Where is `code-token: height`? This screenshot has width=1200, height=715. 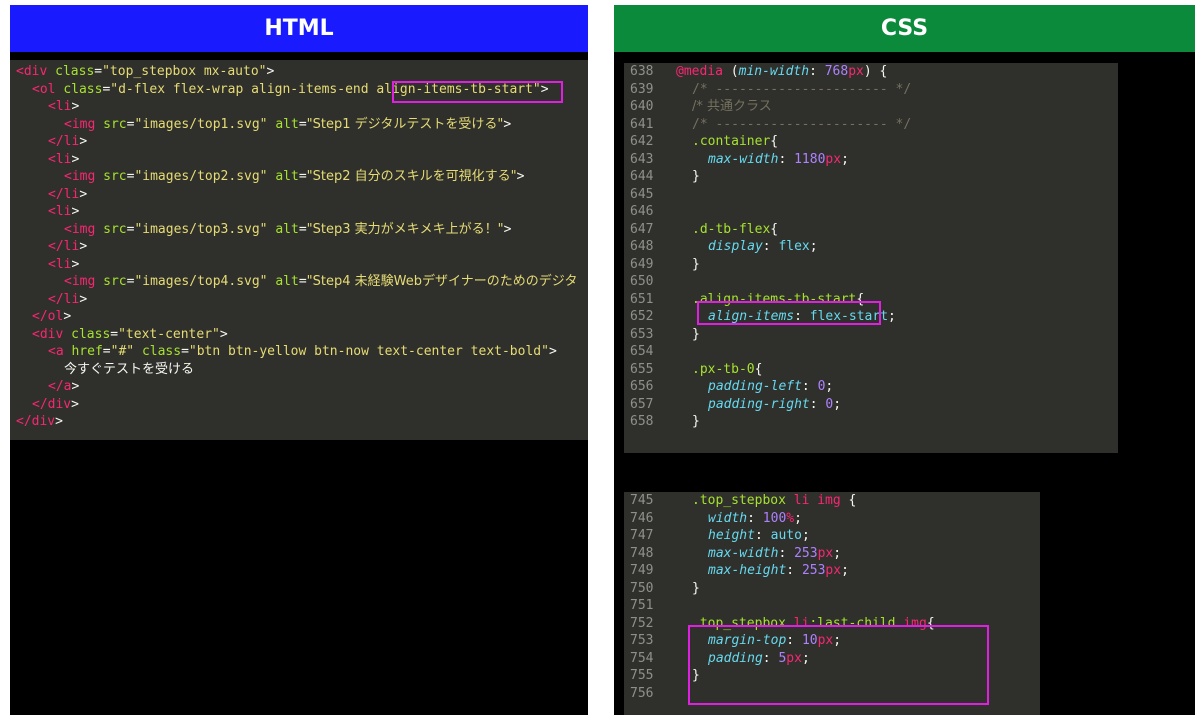 code-token: height is located at coordinates (731, 535).